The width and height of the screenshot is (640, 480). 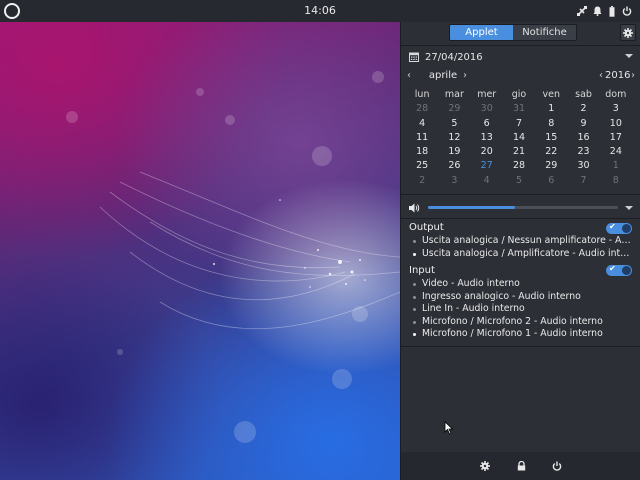 What do you see at coordinates (487, 138) in the screenshot?
I see `calendar-day: 13` at bounding box center [487, 138].